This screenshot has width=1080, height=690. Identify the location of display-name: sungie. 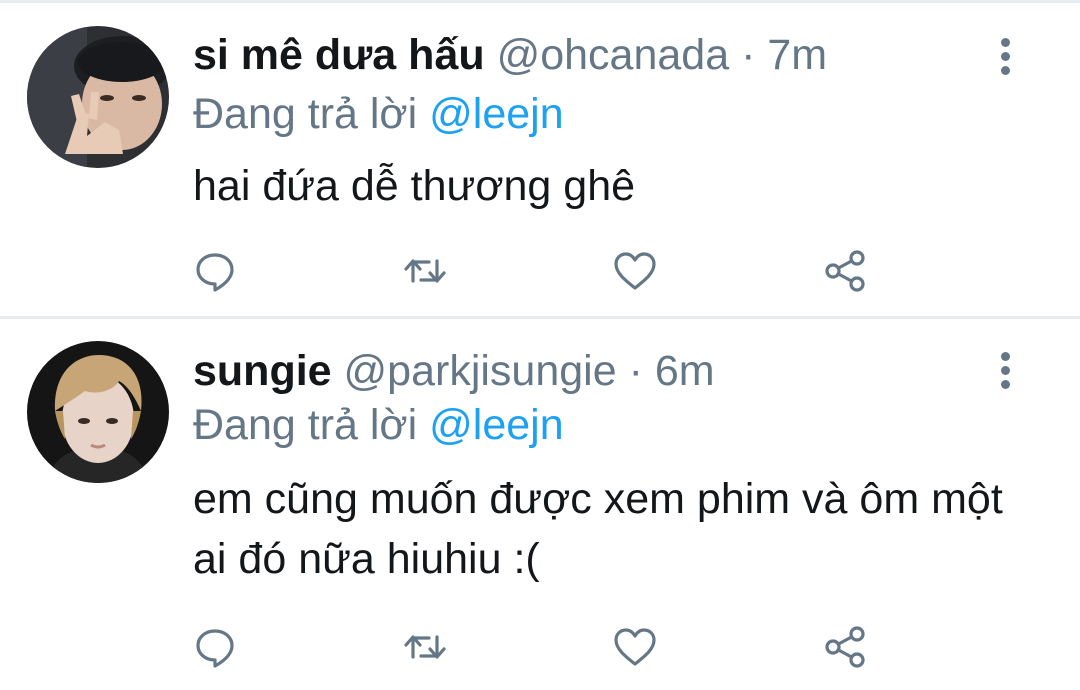
(262, 371).